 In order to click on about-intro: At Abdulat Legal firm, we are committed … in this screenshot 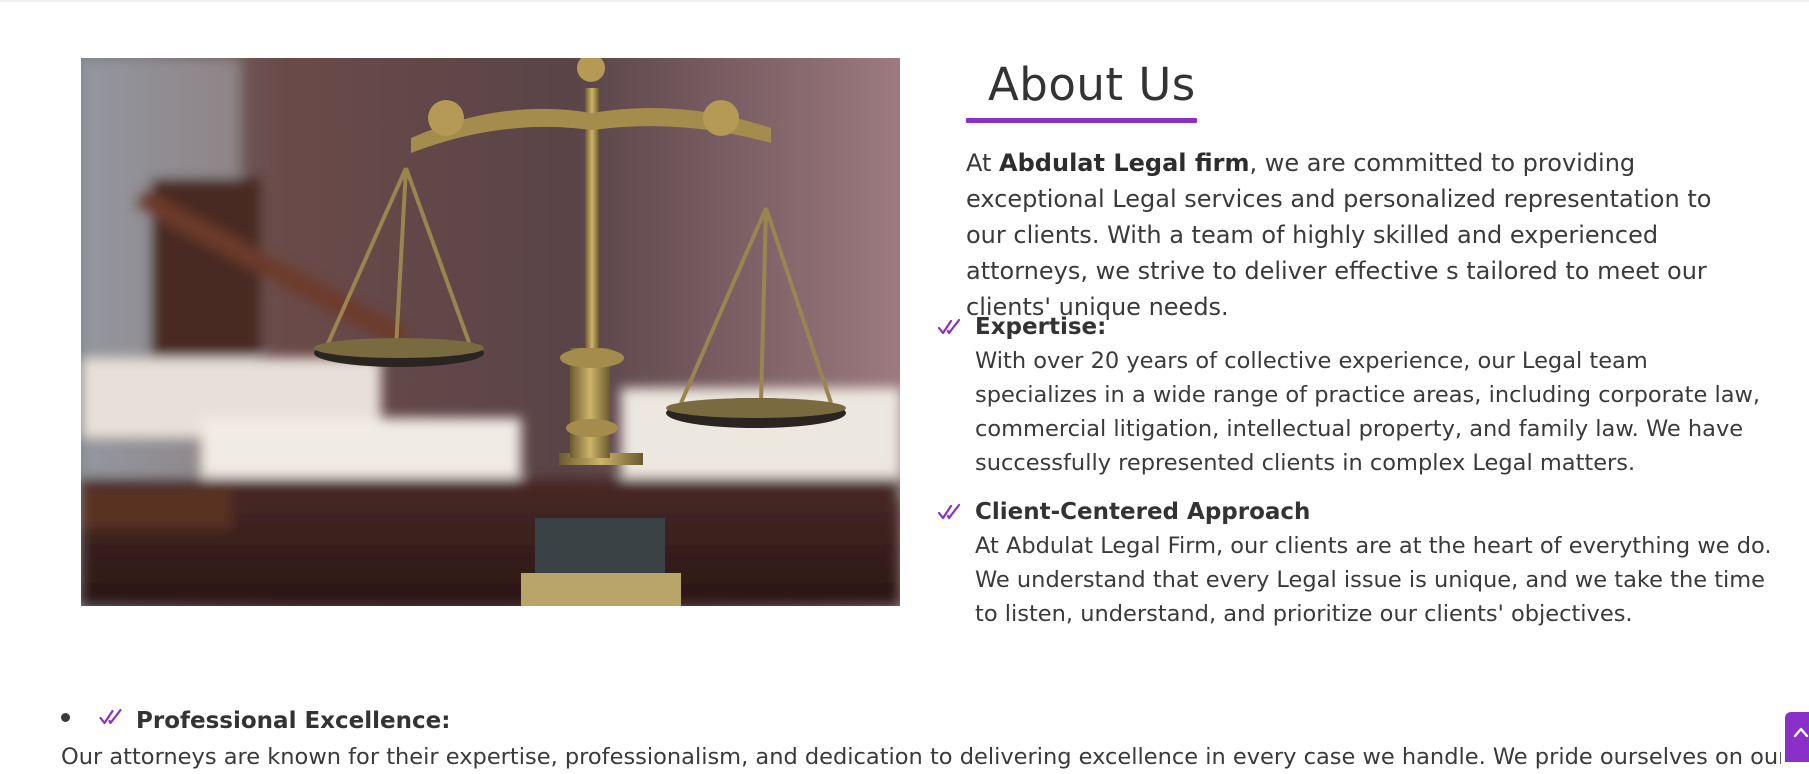, I will do `click(1356, 235)`.